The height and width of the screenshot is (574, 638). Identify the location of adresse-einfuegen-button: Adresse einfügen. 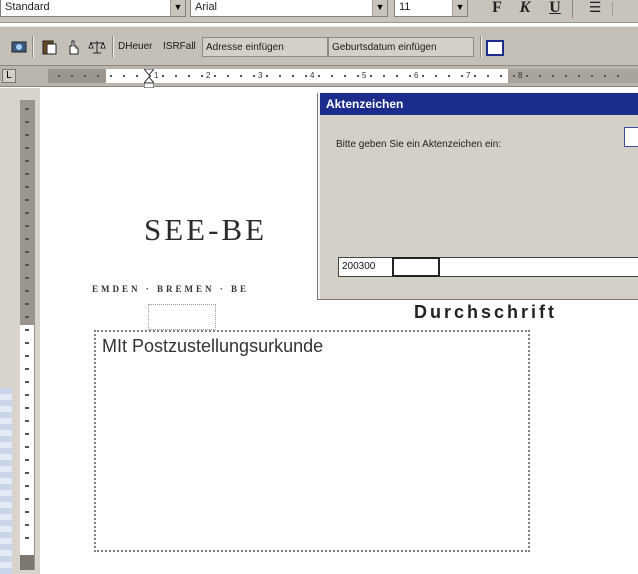
(265, 47).